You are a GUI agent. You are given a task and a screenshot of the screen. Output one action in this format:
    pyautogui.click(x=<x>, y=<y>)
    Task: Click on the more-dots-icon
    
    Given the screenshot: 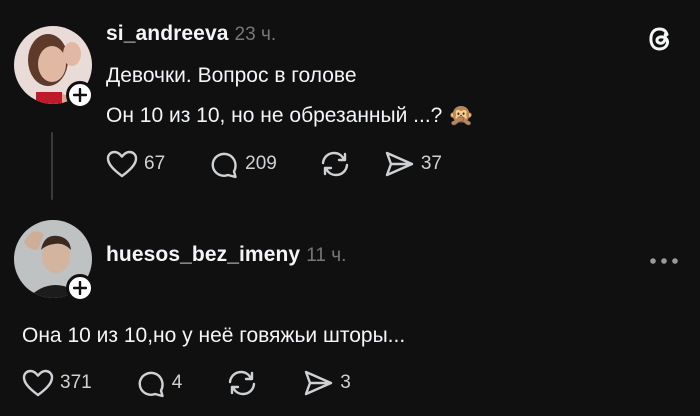 What is the action you would take?
    pyautogui.click(x=664, y=258)
    